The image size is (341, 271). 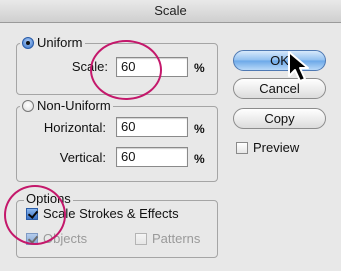 What do you see at coordinates (82, 157) in the screenshot?
I see `vertical-label: Vertical:` at bounding box center [82, 157].